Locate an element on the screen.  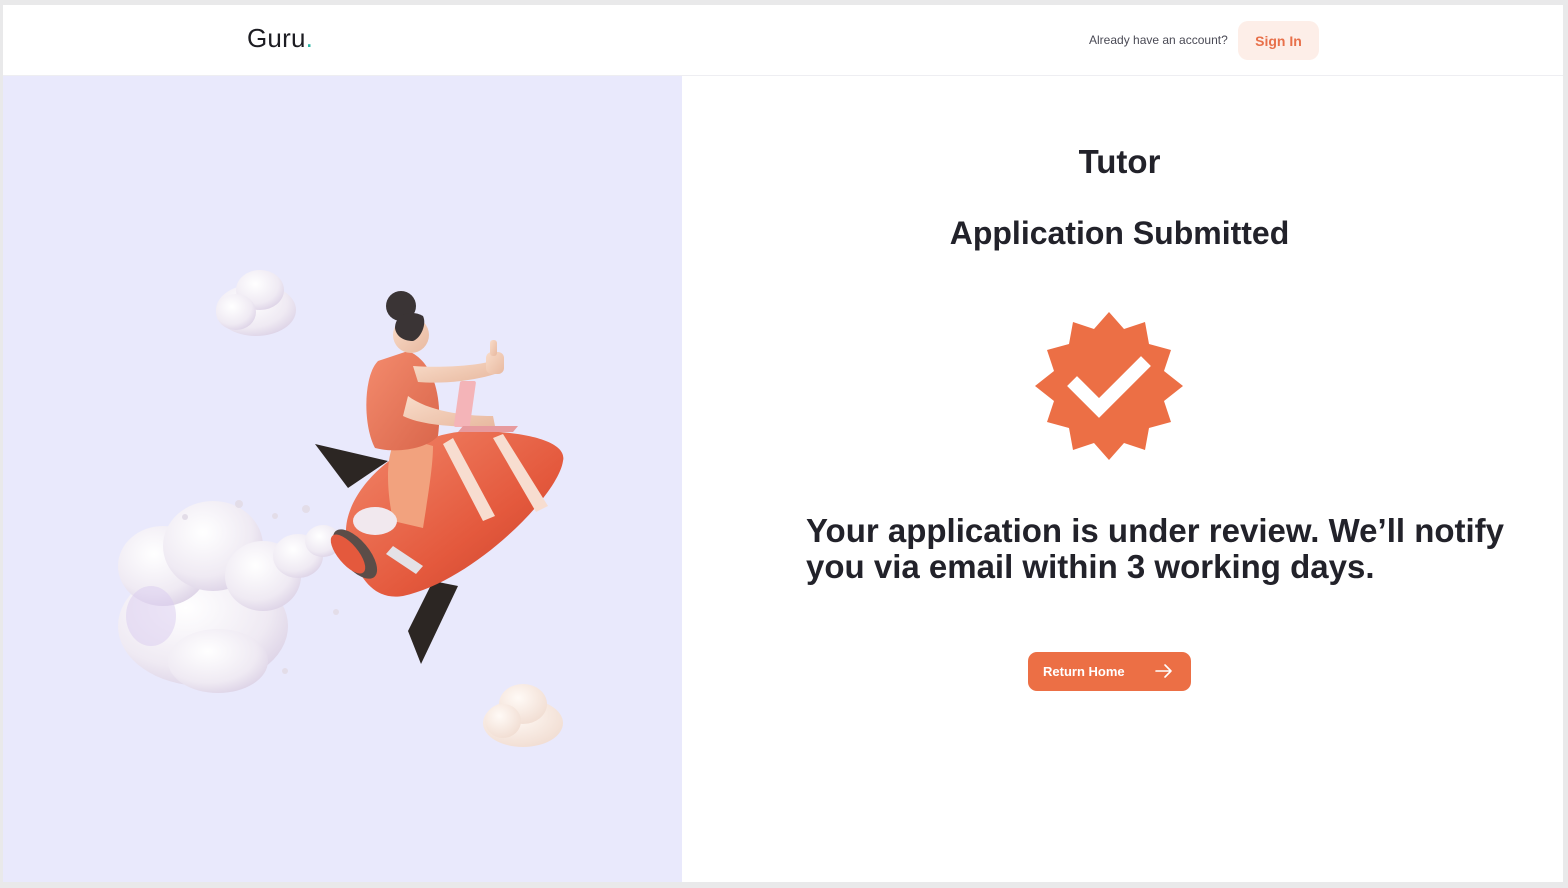
top-header: Guru. Already have an account? Sign In is located at coordinates (783, 40).